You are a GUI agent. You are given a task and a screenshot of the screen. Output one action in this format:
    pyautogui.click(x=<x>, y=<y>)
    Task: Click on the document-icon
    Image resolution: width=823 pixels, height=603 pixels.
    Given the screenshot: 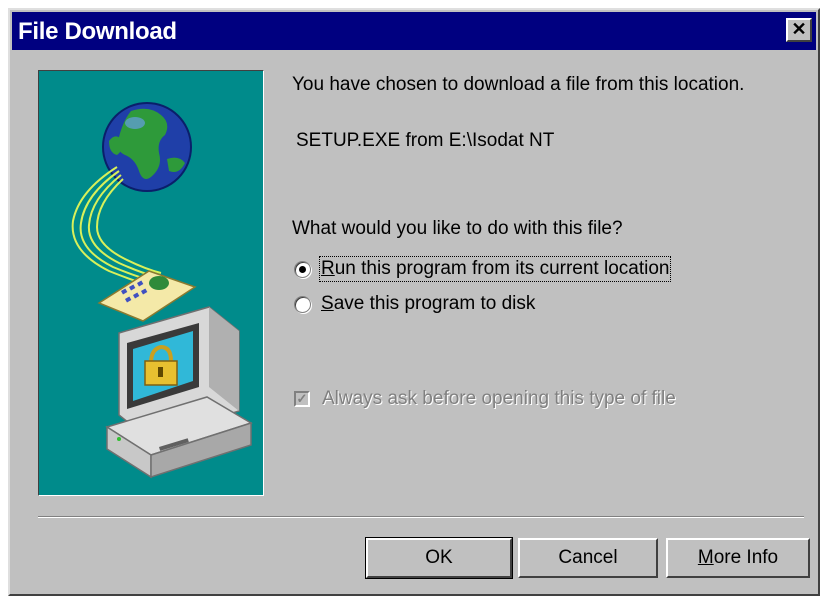 What is the action you would take?
    pyautogui.click(x=147, y=296)
    